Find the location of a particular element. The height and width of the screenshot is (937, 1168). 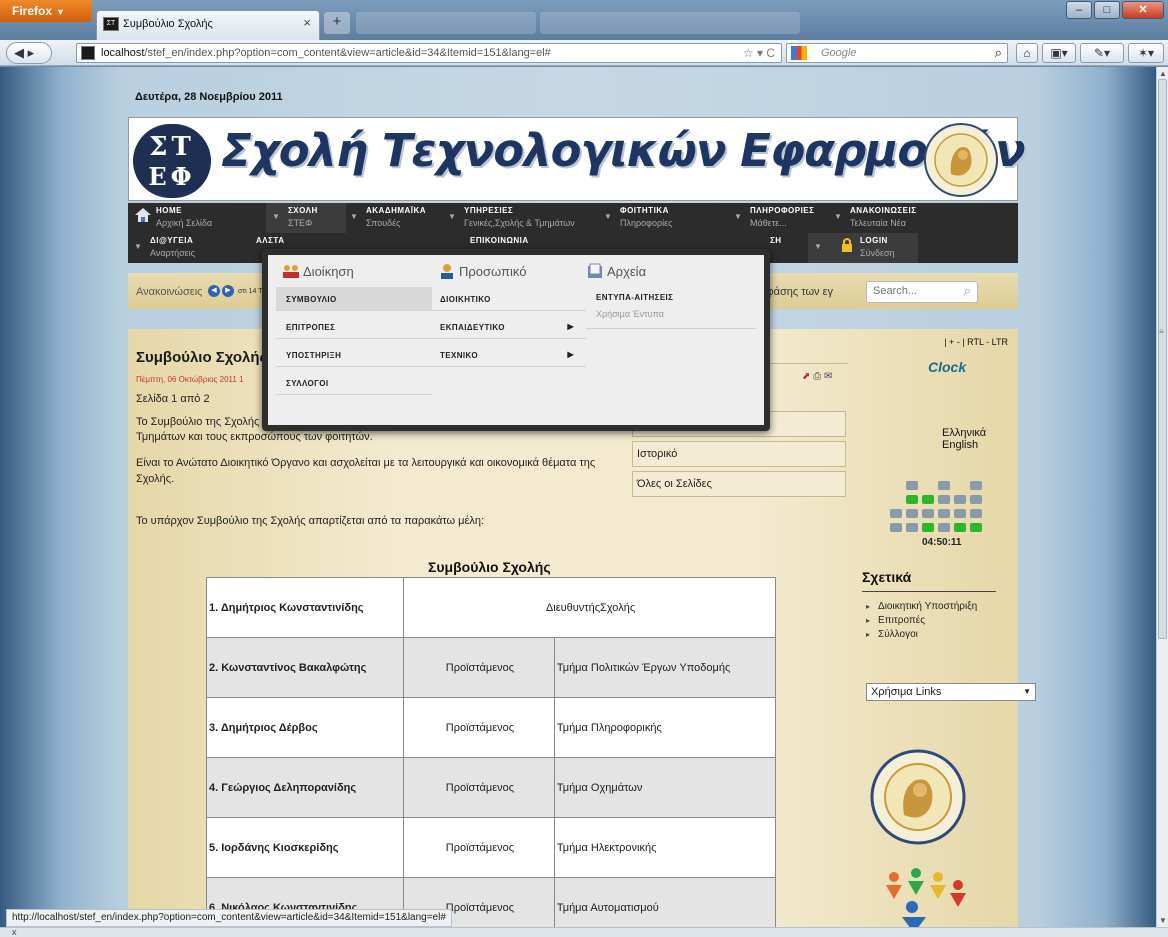

menu-subtitle: Αρχική Σελίδα is located at coordinates (184, 223).